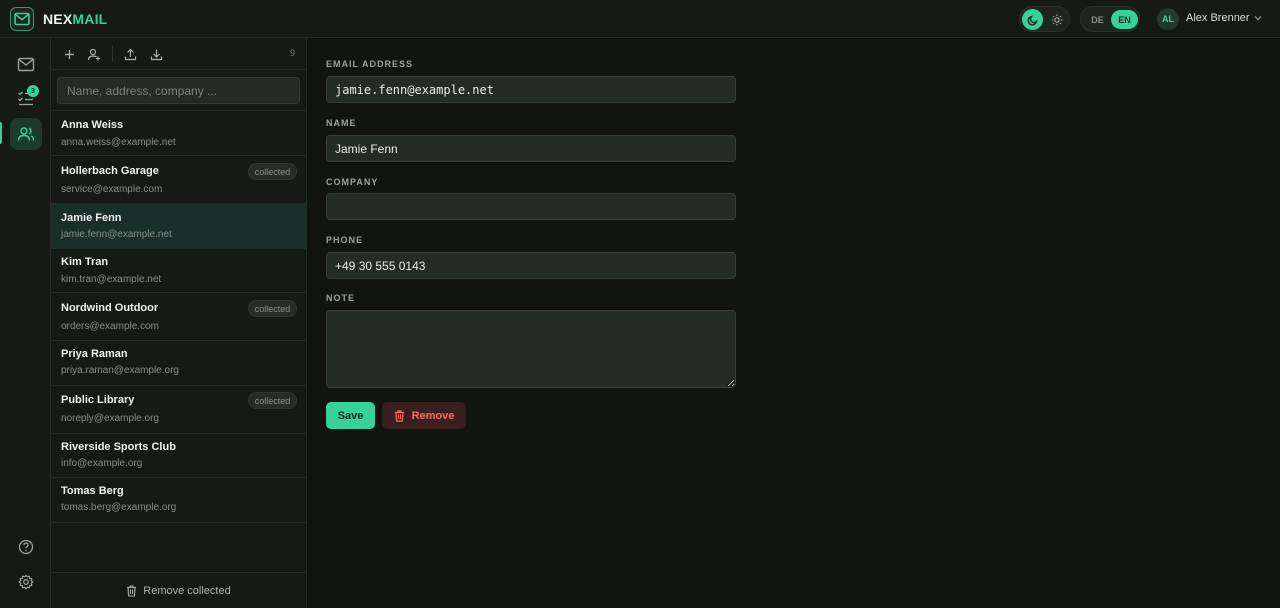 The width and height of the screenshot is (1280, 608). Describe the element at coordinates (90, 19) in the screenshot. I see `brand-suffix: MAIL` at that location.